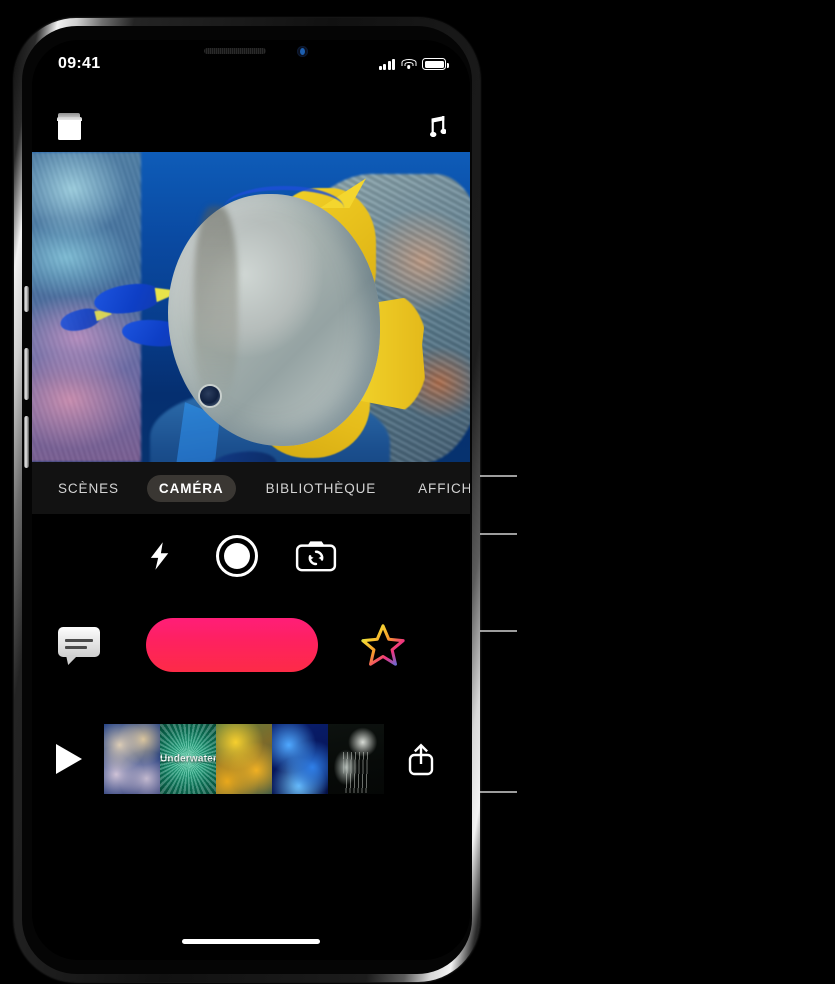 The width and height of the screenshot is (835, 984). What do you see at coordinates (191, 488) in the screenshot?
I see `tab-camera: CAMÉRA` at bounding box center [191, 488].